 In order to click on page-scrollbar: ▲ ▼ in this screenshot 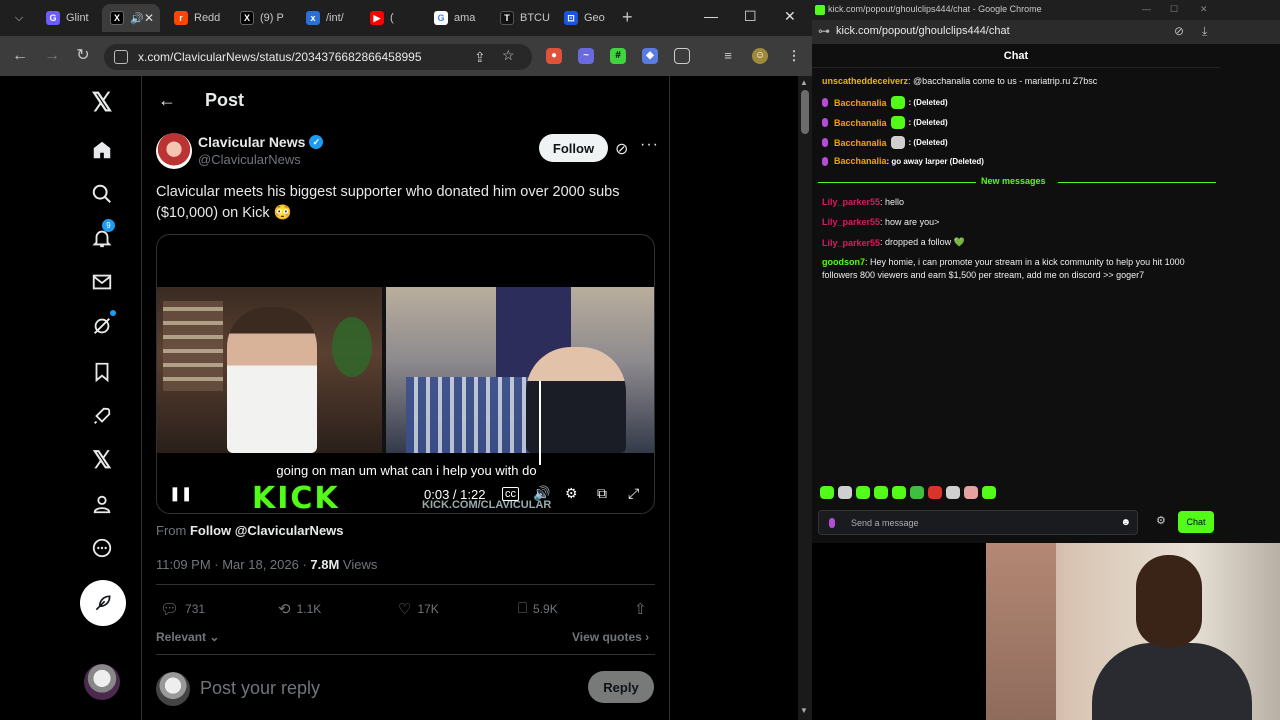, I will do `click(805, 398)`.